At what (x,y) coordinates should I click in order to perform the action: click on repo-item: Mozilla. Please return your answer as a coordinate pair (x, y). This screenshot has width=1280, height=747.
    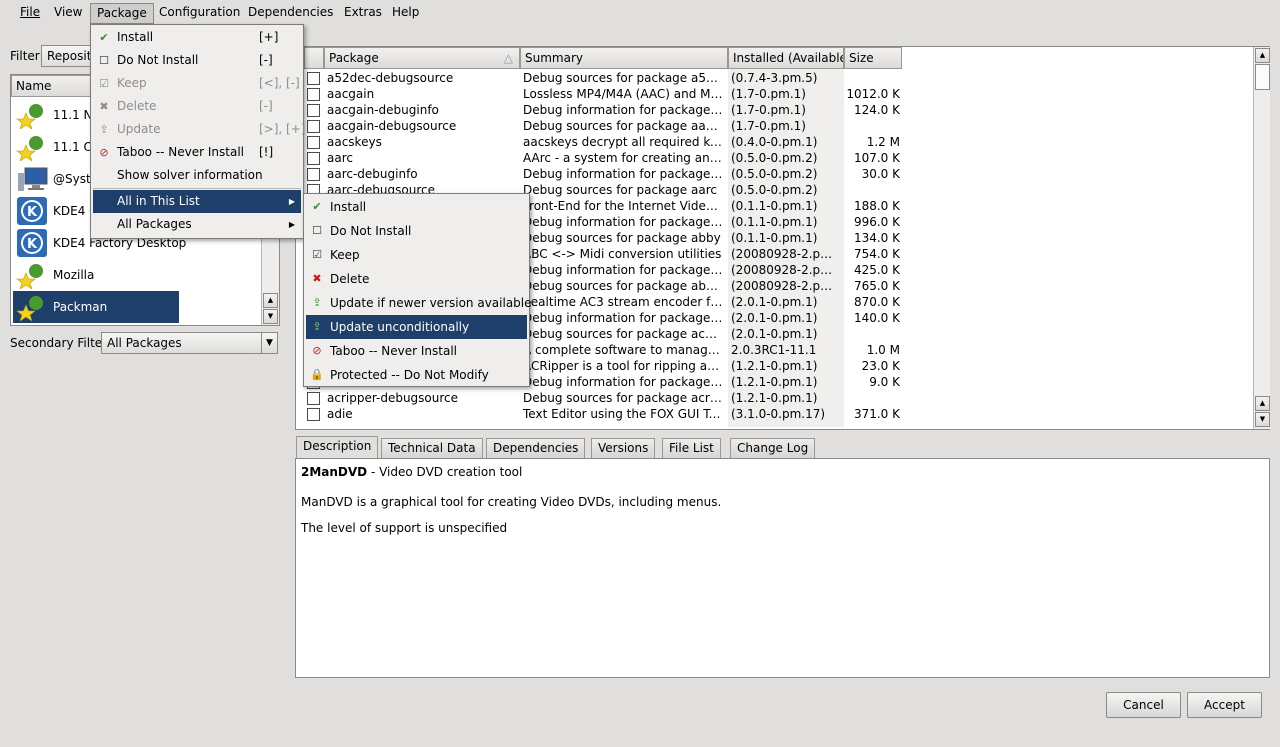
    Looking at the image, I should click on (136, 275).